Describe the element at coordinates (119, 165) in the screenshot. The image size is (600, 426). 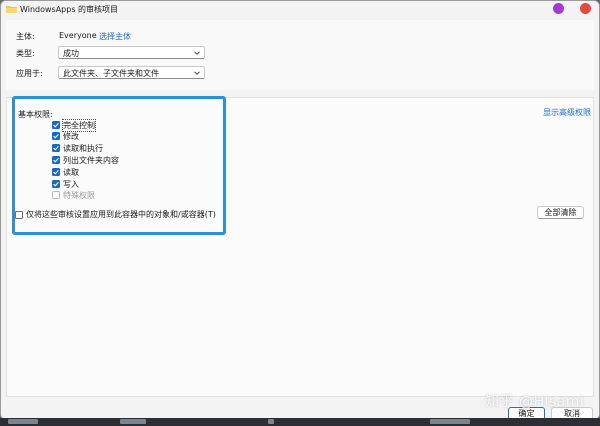
I see `highlight-annotation` at that location.